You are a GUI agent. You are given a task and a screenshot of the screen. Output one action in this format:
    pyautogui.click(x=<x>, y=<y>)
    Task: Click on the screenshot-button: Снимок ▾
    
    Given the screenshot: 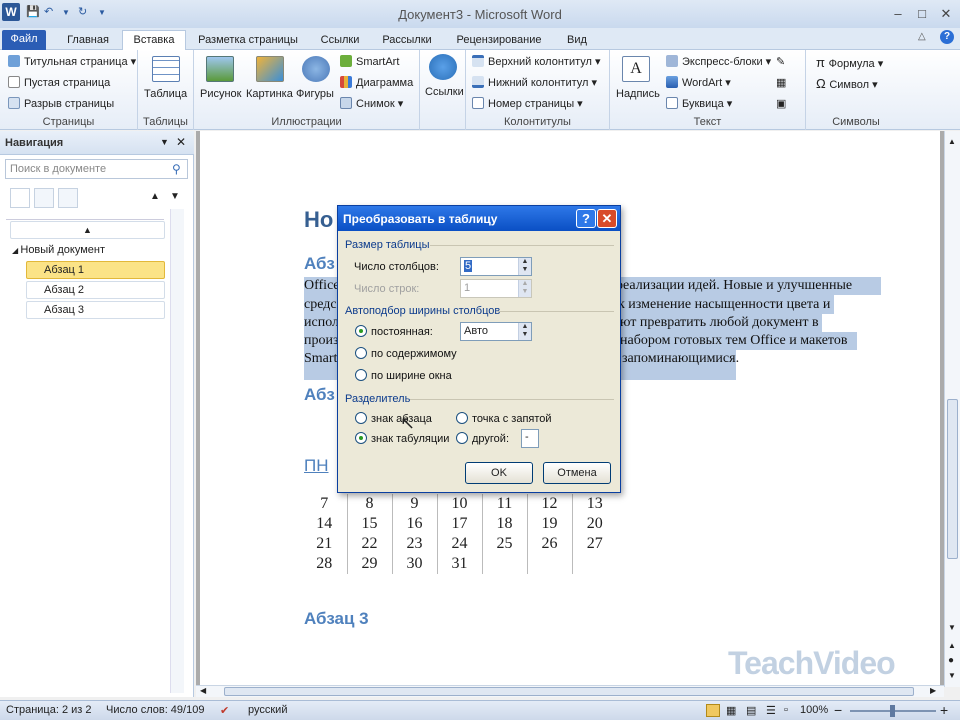 What is the action you would take?
    pyautogui.click(x=371, y=103)
    